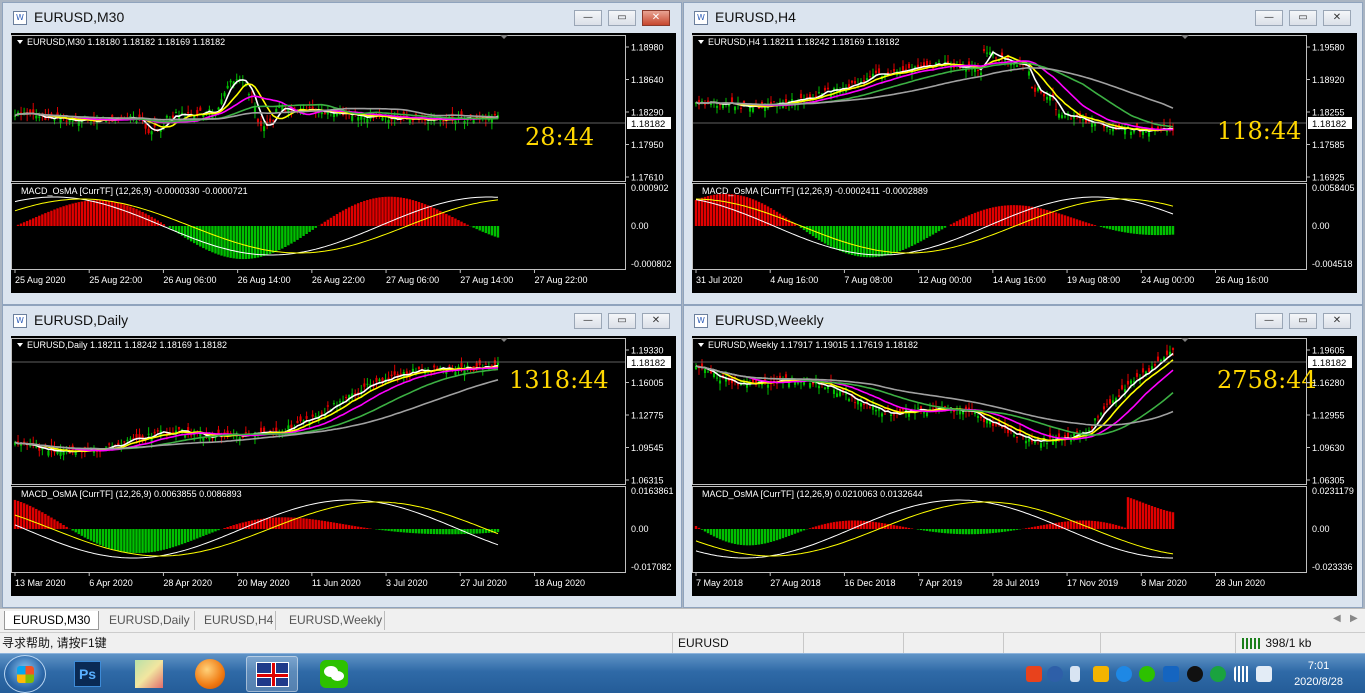  Describe the element at coordinates (88, 674) in the screenshot. I see `taskbar-app-photoshop: Ps` at that location.